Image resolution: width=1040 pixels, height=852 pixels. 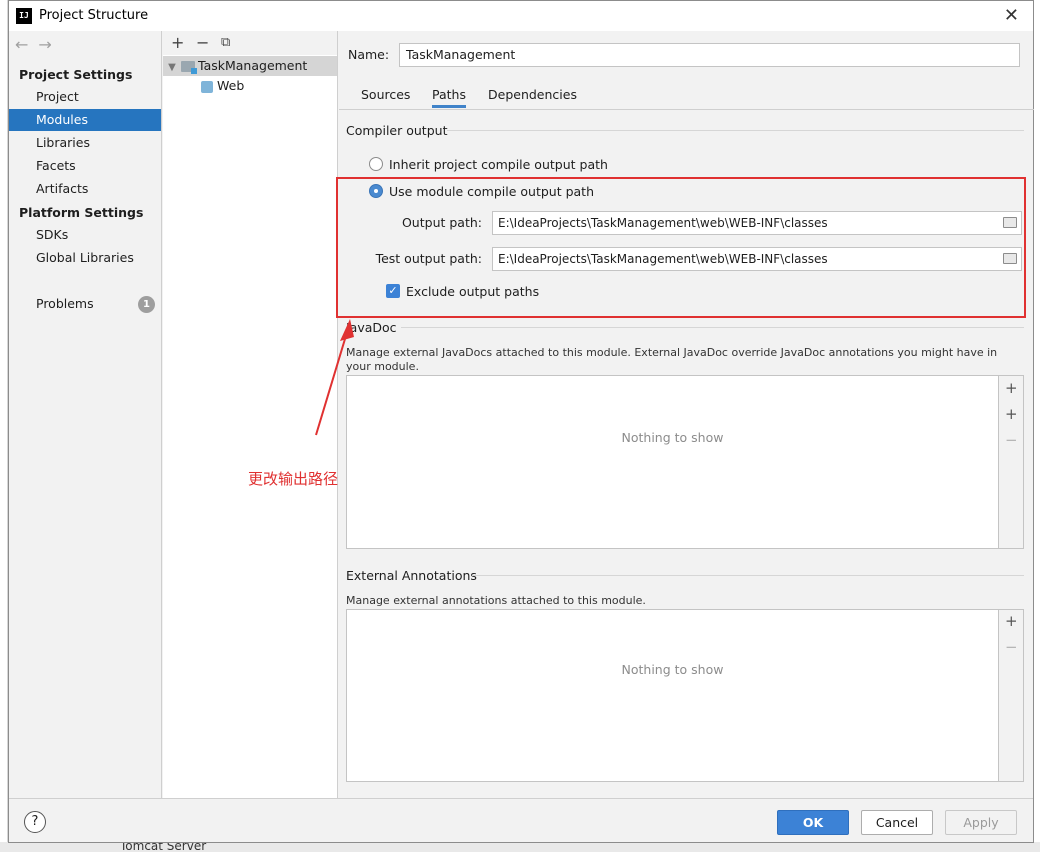 What do you see at coordinates (1011, 440) in the screenshot?
I see `remove-javadoc-icon: −` at bounding box center [1011, 440].